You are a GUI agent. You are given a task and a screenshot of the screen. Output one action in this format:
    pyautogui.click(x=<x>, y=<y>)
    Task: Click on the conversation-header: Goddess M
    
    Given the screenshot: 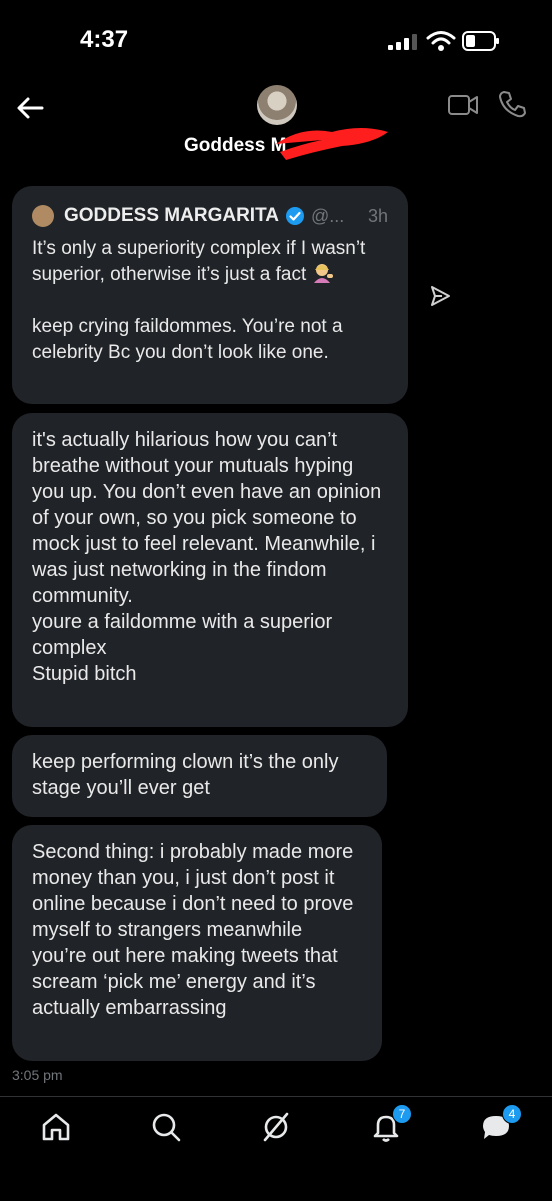 What is the action you would take?
    pyautogui.click(x=276, y=128)
    